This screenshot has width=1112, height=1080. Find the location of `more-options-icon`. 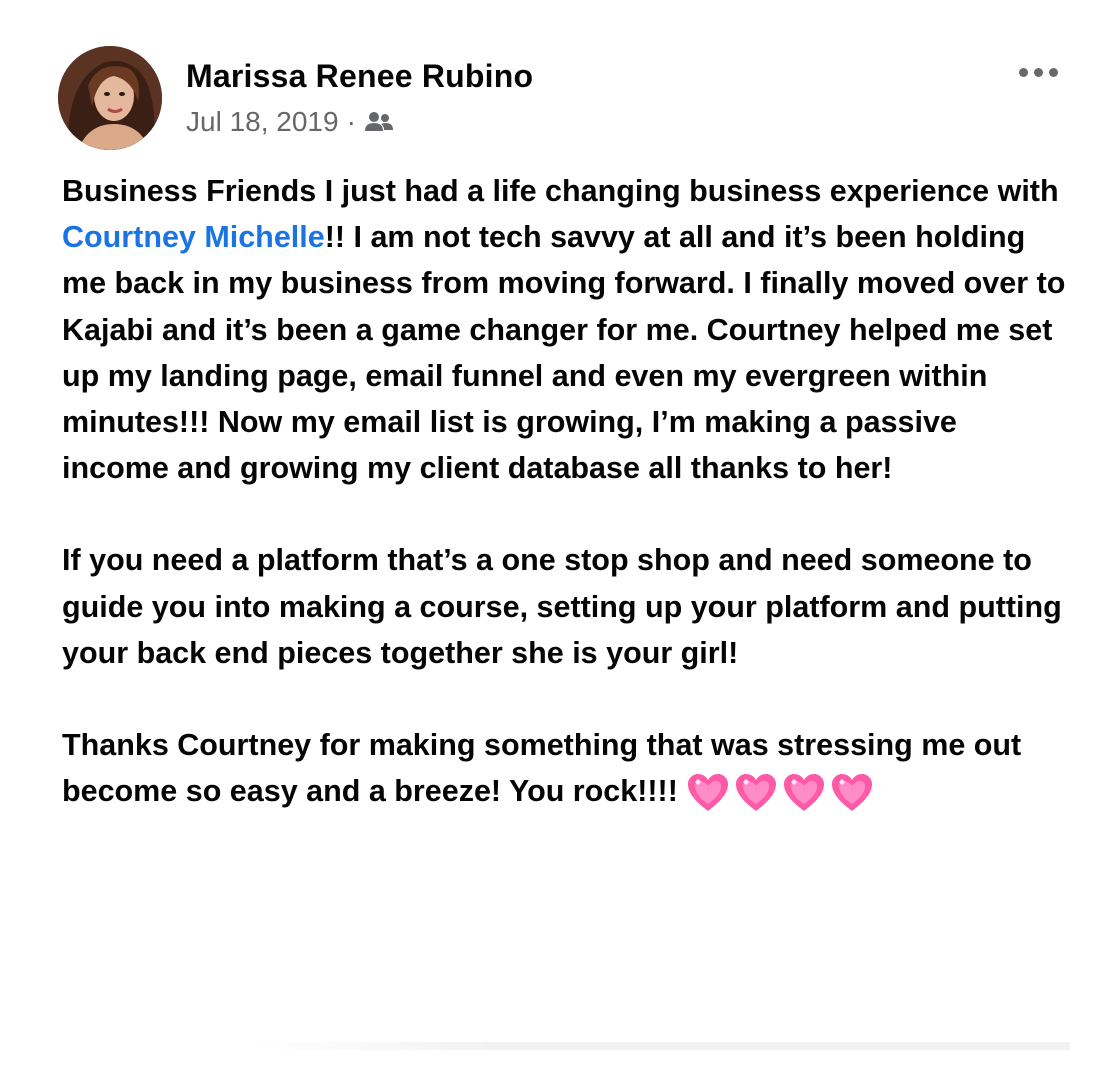

more-options-icon is located at coordinates (1038, 72).